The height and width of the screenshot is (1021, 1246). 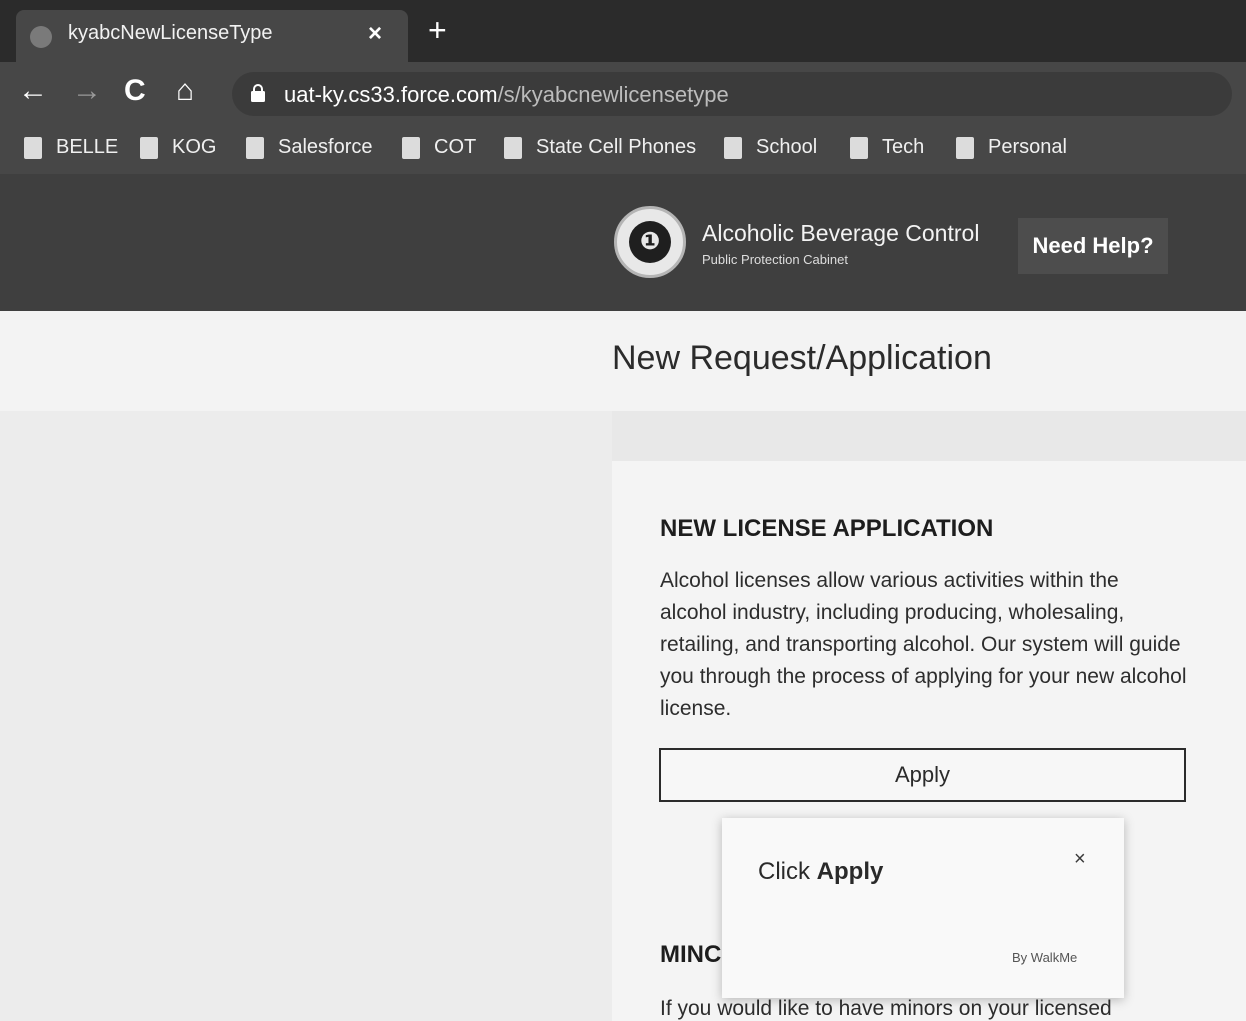 What do you see at coordinates (691, 954) in the screenshot?
I see `minors-heading: MINC` at bounding box center [691, 954].